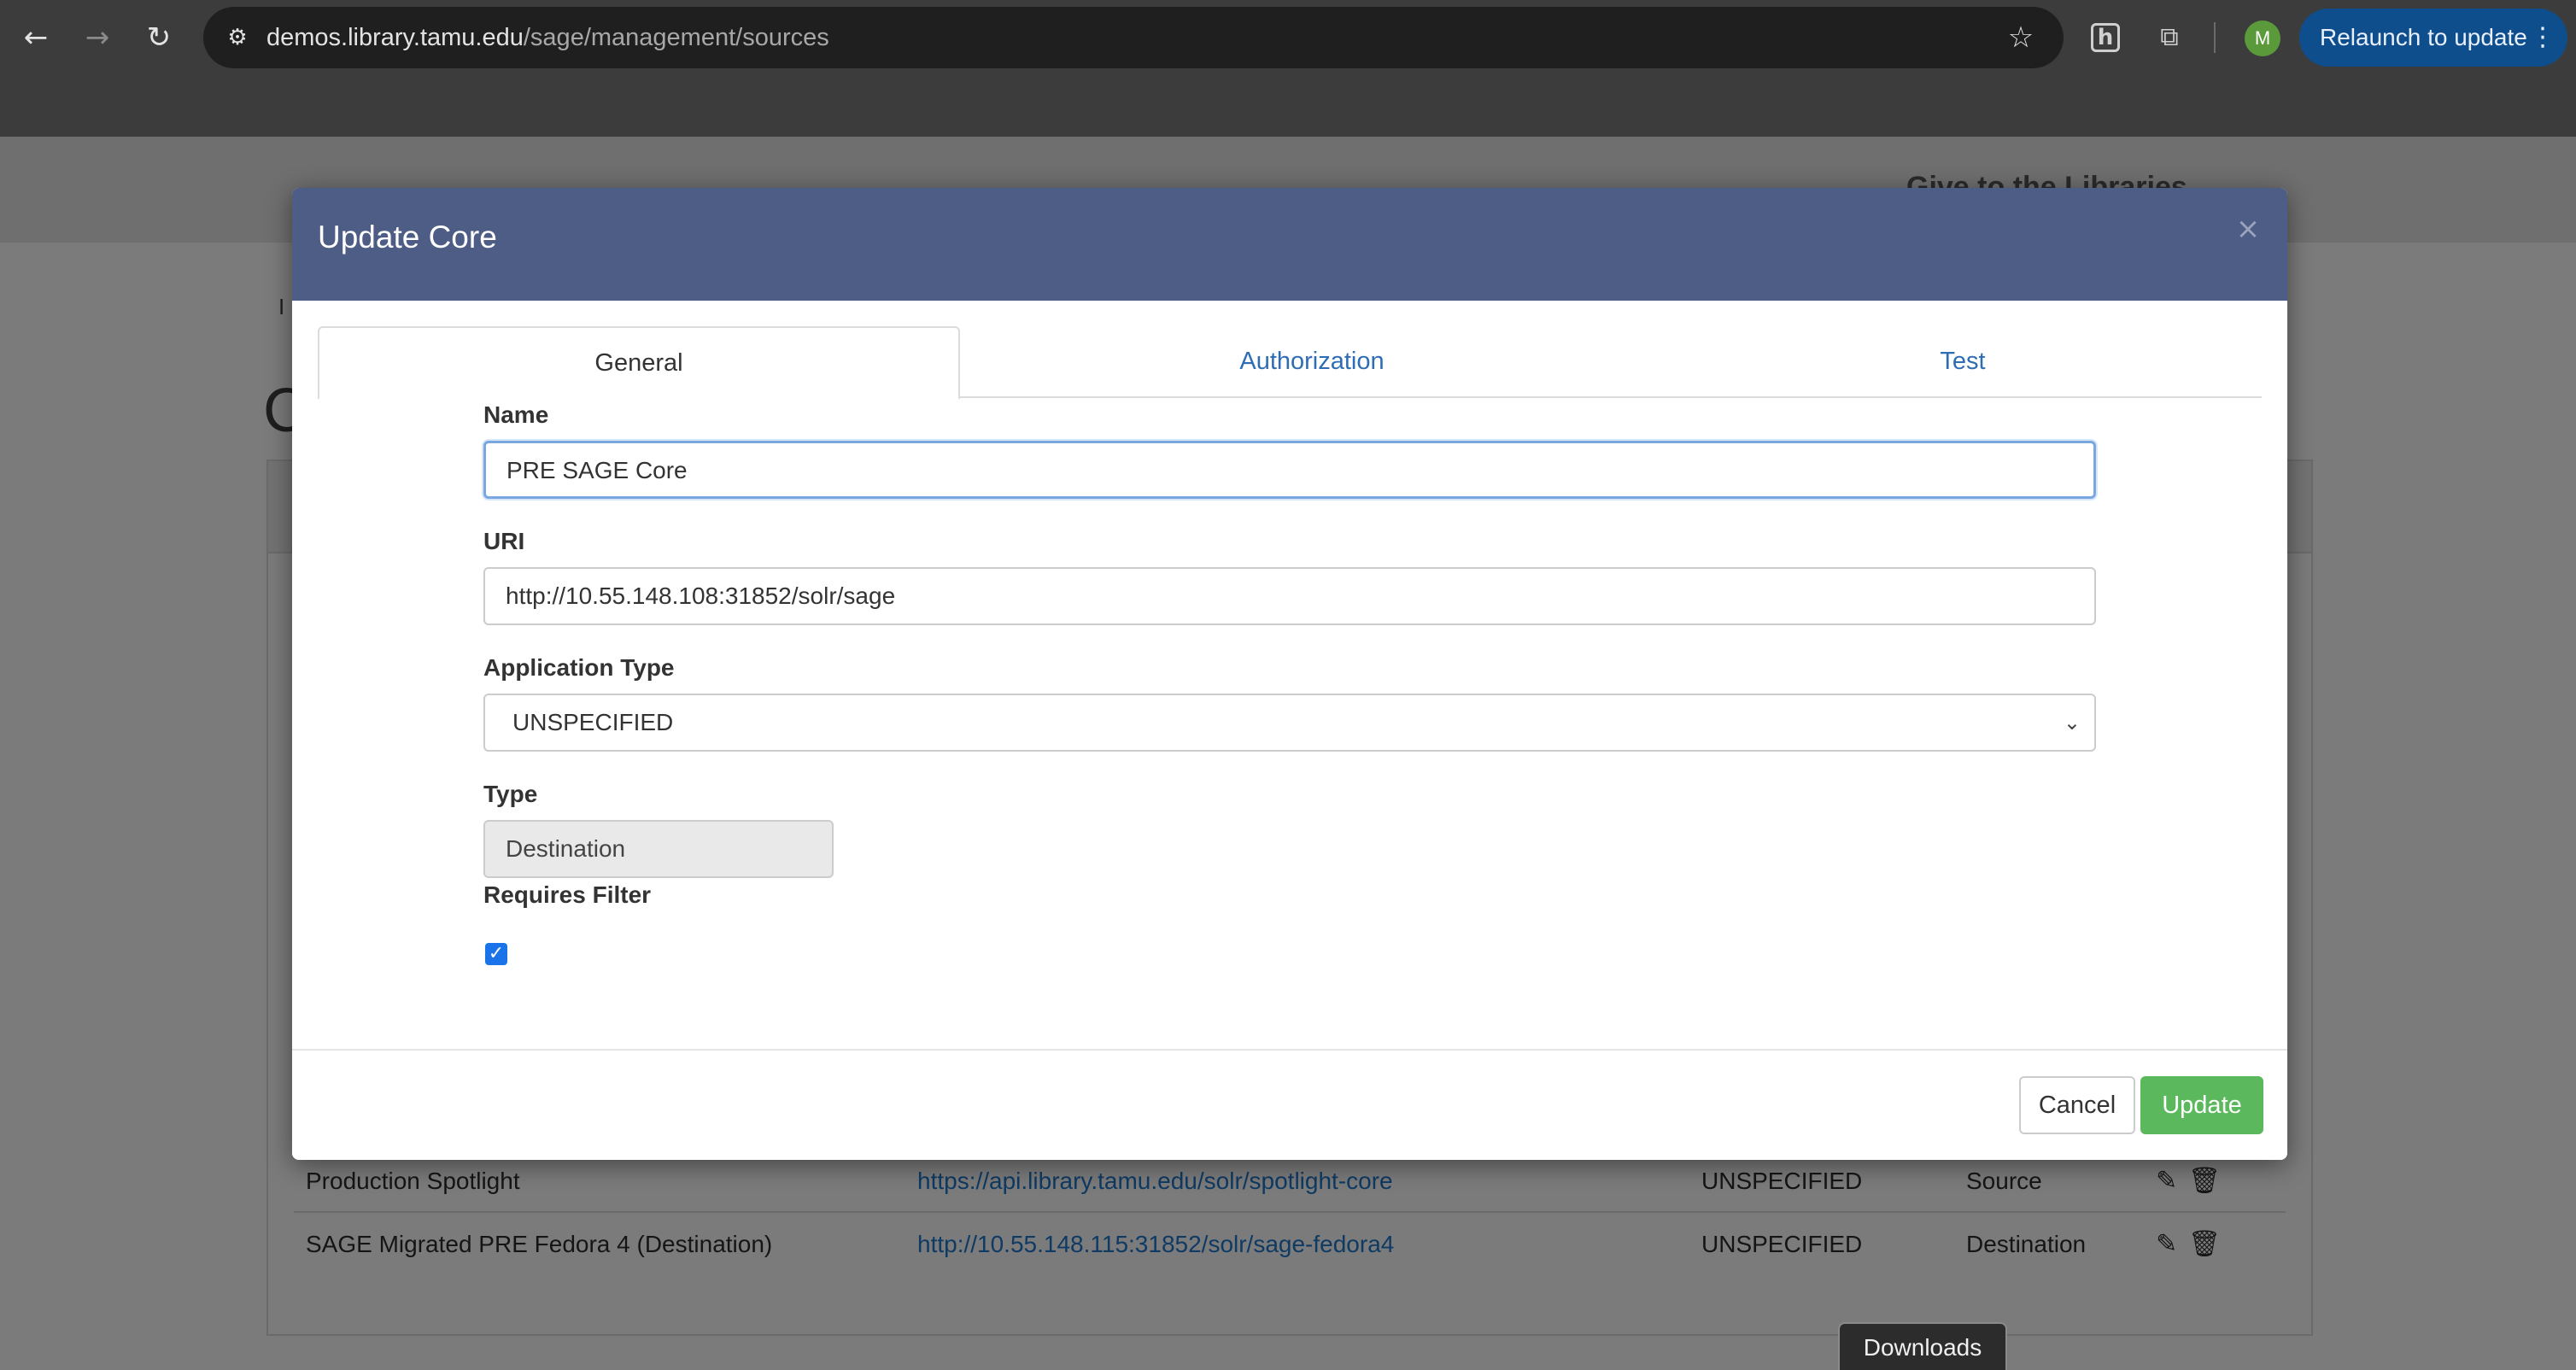 Image resolution: width=2576 pixels, height=1370 pixels. I want to click on cancel-button: Cancel, so click(2077, 1105).